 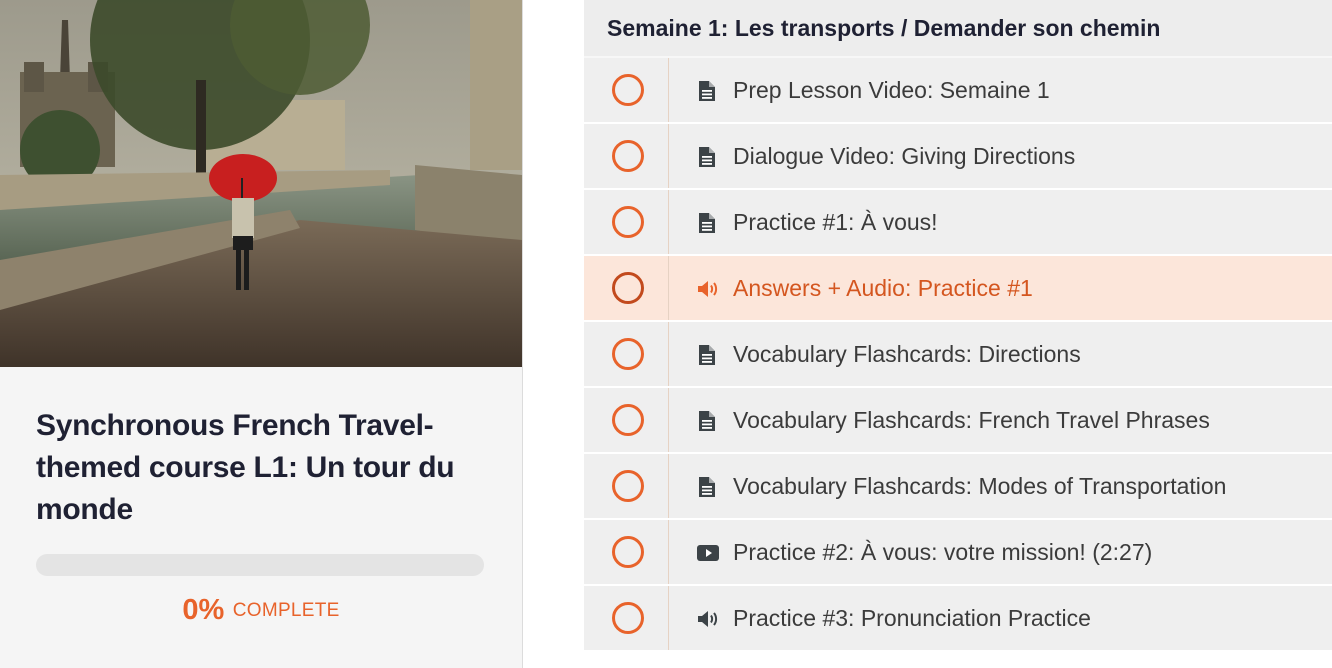 I want to click on lesson-row: Practice #3: Pronunciation Practice, so click(x=958, y=619).